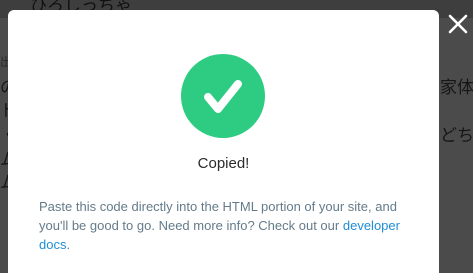 The image size is (473, 273). What do you see at coordinates (456, 136) in the screenshot?
I see `background-right-text-2: どち` at bounding box center [456, 136].